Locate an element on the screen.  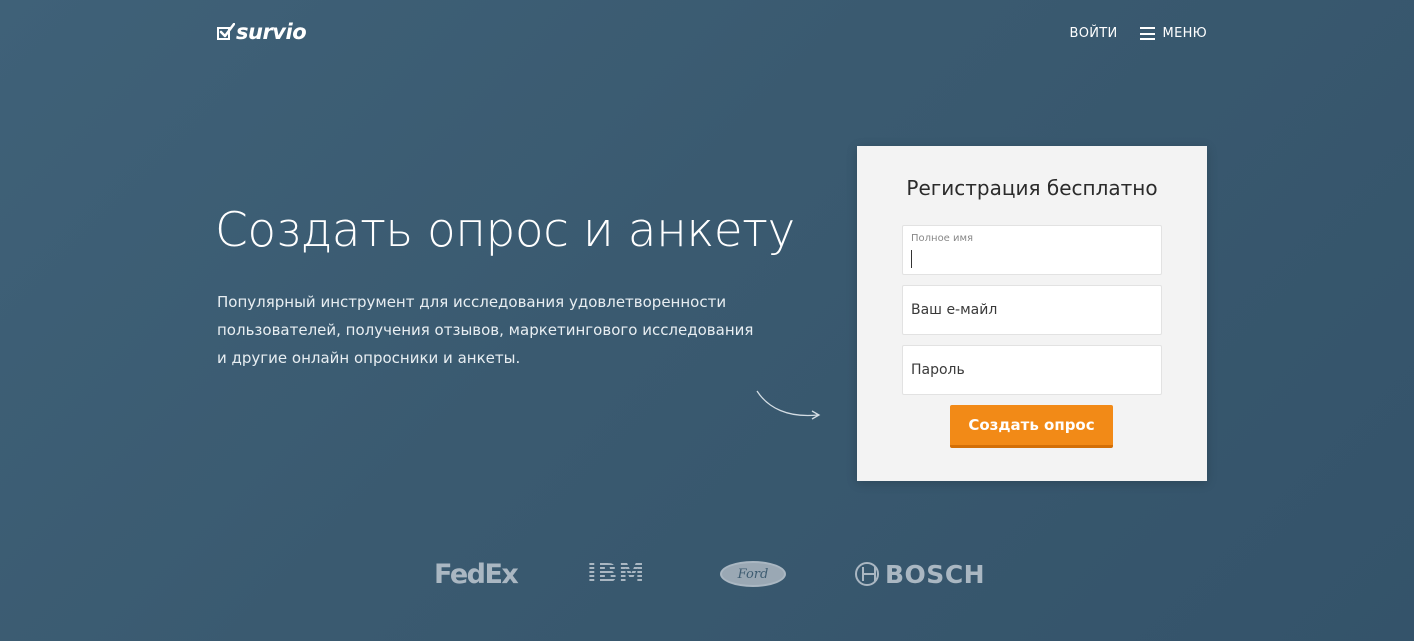
logo: survio is located at coordinates (262, 32).